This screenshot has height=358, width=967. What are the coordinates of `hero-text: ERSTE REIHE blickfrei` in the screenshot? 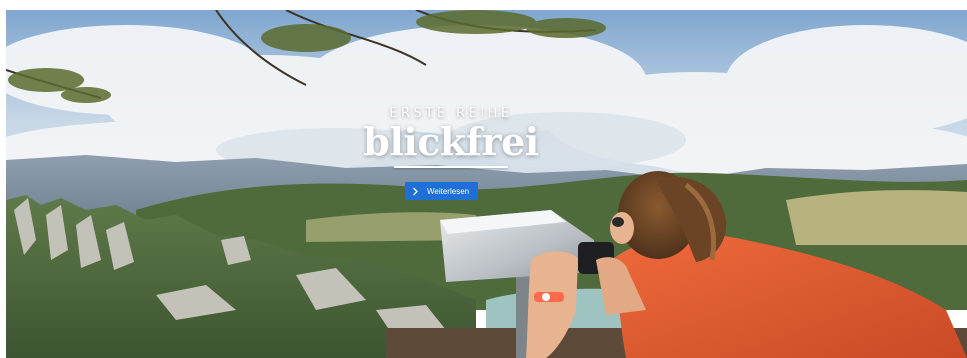 It's located at (451, 137).